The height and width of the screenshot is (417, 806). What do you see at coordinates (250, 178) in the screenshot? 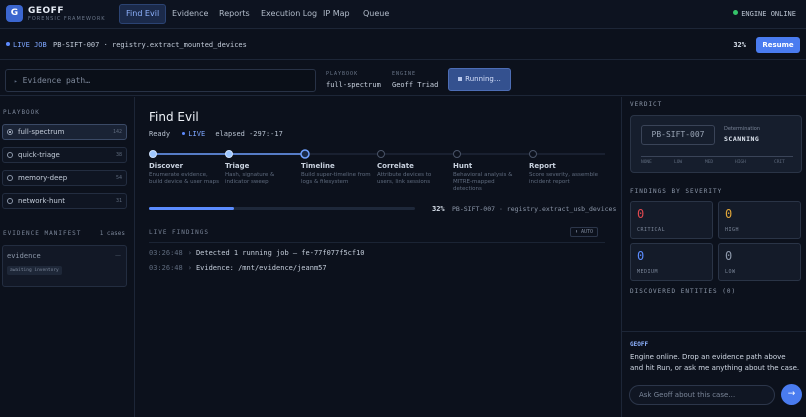
I see `stage-desc-triage: Hash, signature & indicator sweep` at bounding box center [250, 178].